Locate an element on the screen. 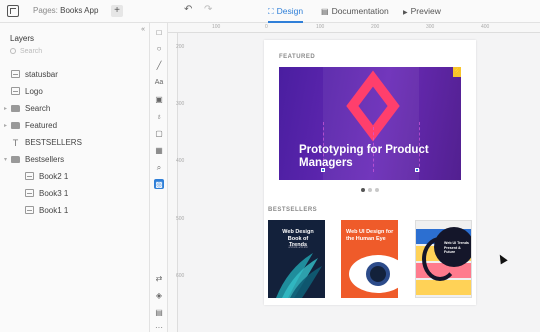 This screenshot has height=332, width=540. mouse-cursor-icon is located at coordinates (502, 258).